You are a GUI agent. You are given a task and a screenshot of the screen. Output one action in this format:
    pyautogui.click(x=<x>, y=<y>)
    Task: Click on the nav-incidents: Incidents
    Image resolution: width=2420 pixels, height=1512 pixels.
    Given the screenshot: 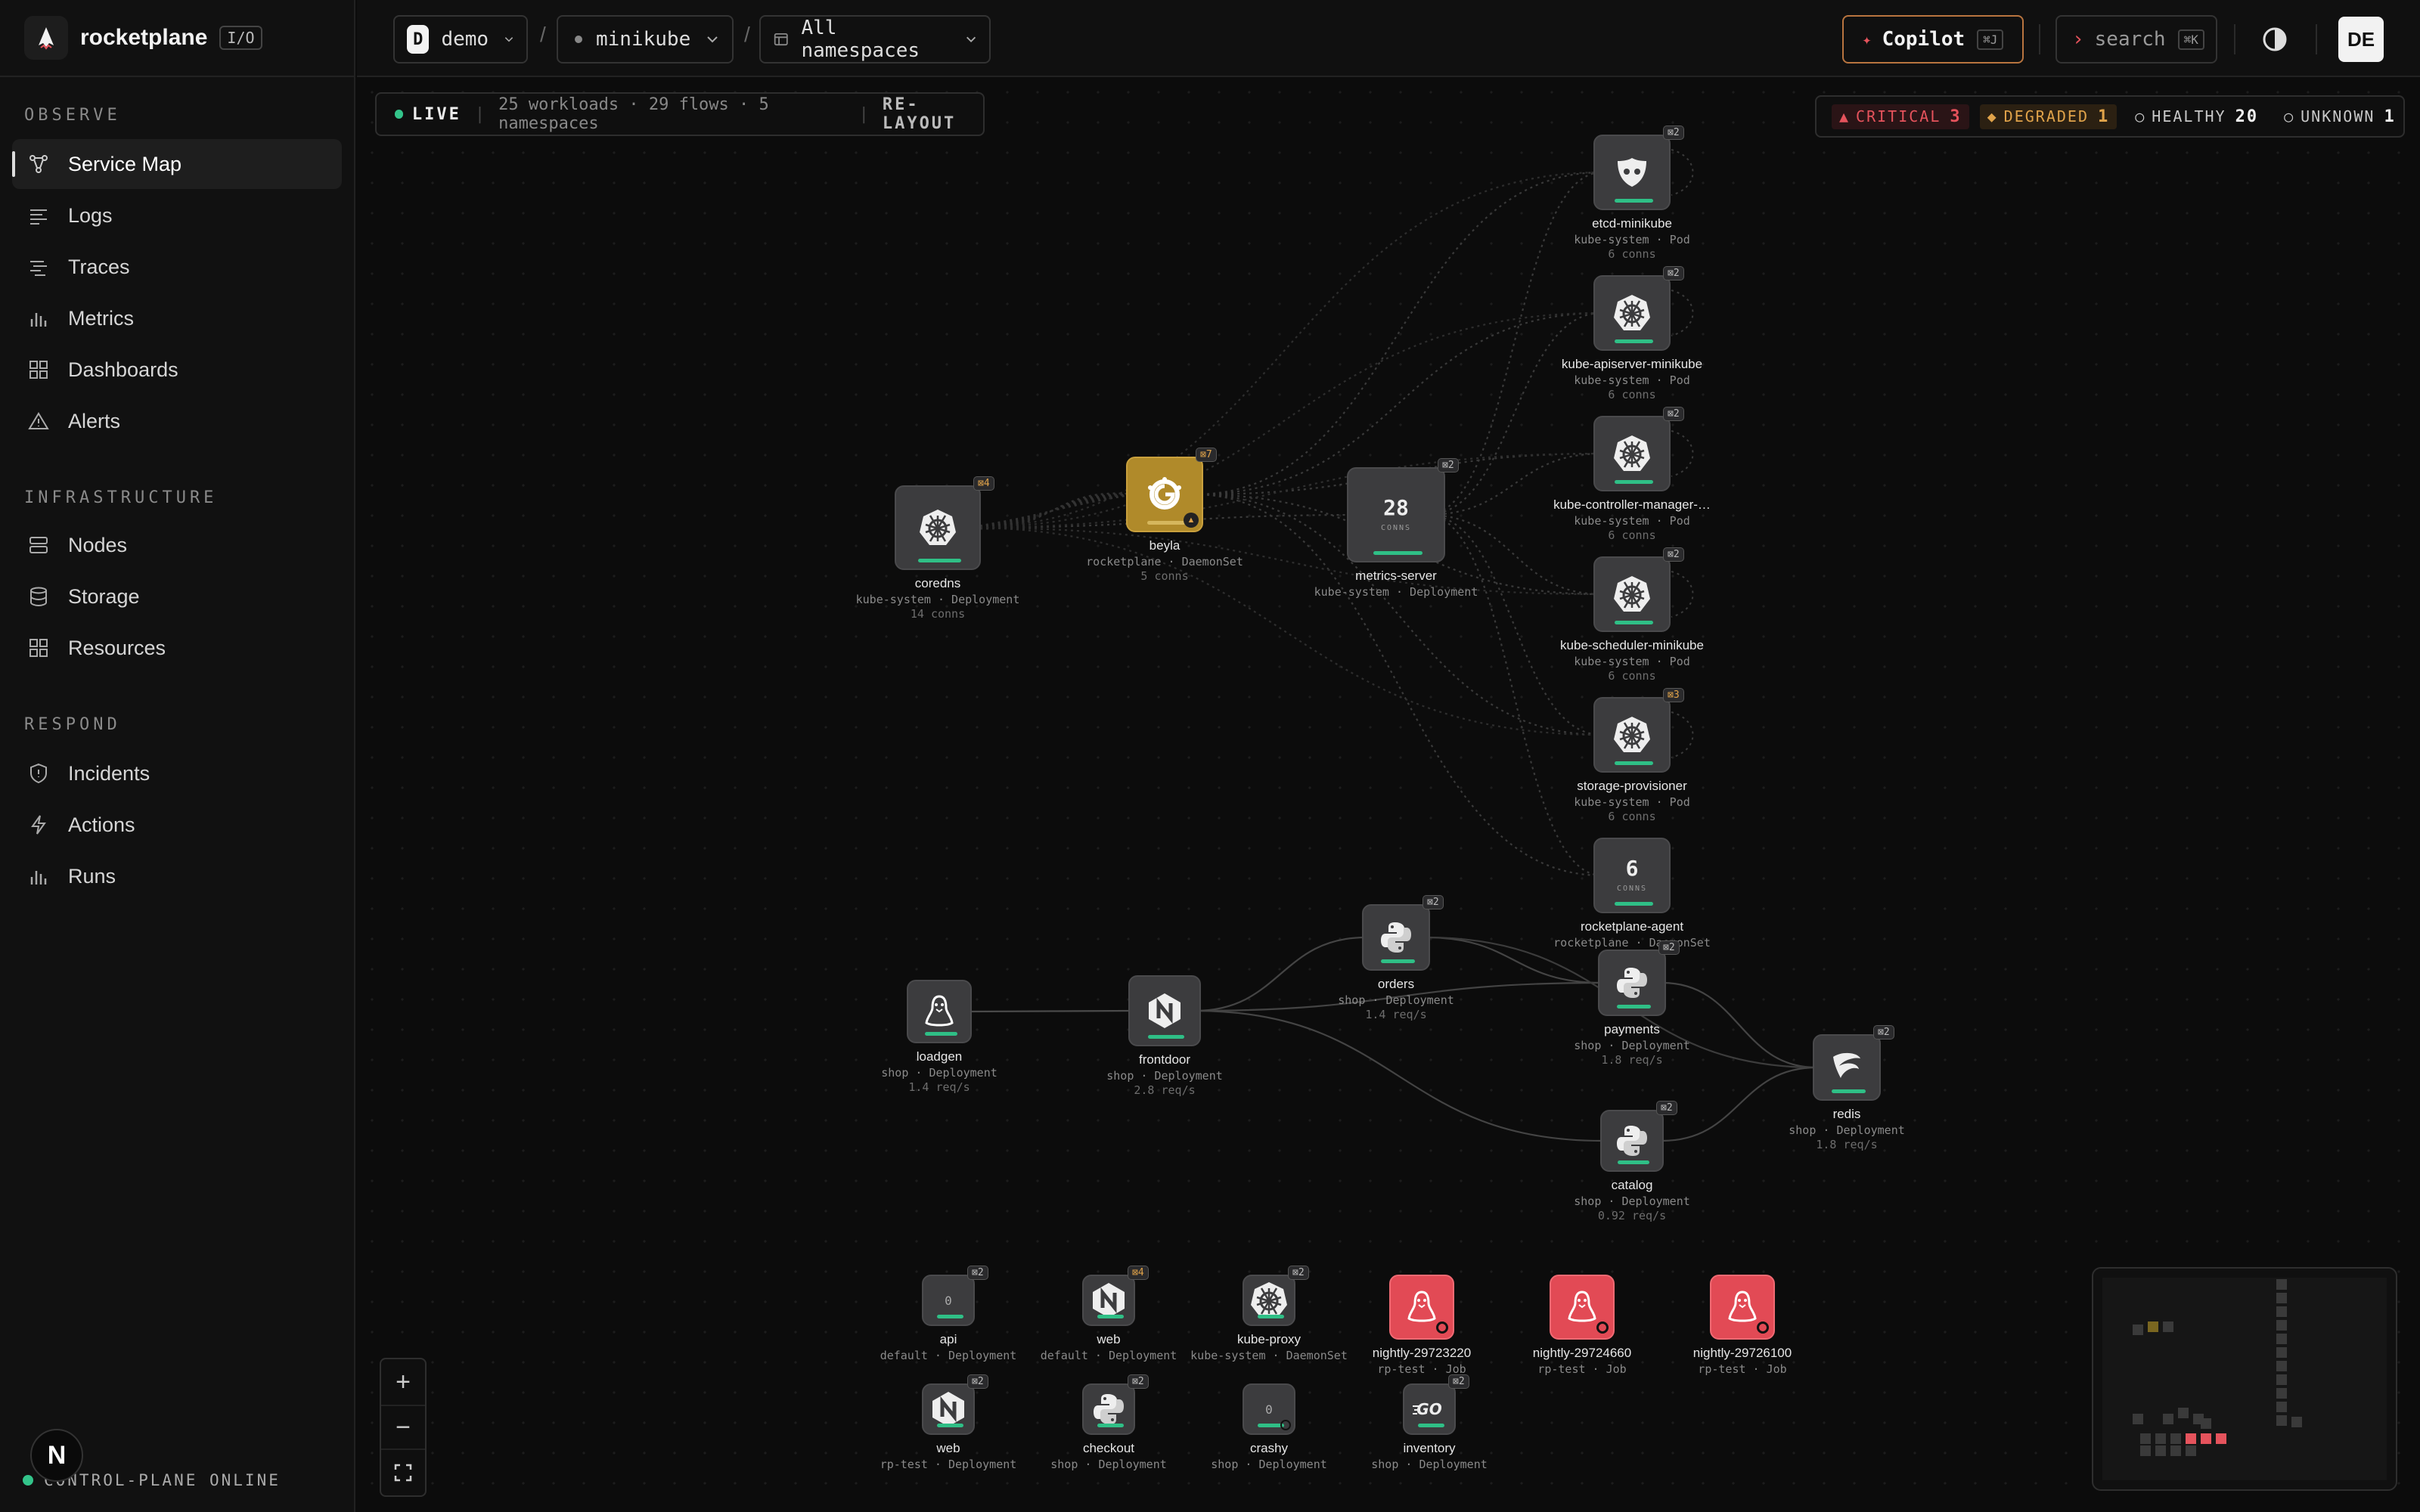 What is the action you would take?
    pyautogui.click(x=177, y=773)
    